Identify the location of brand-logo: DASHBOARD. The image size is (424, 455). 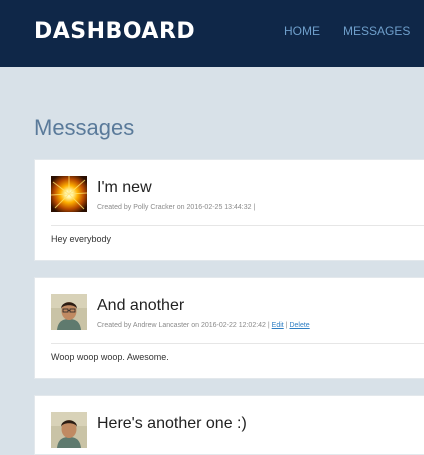
(114, 32).